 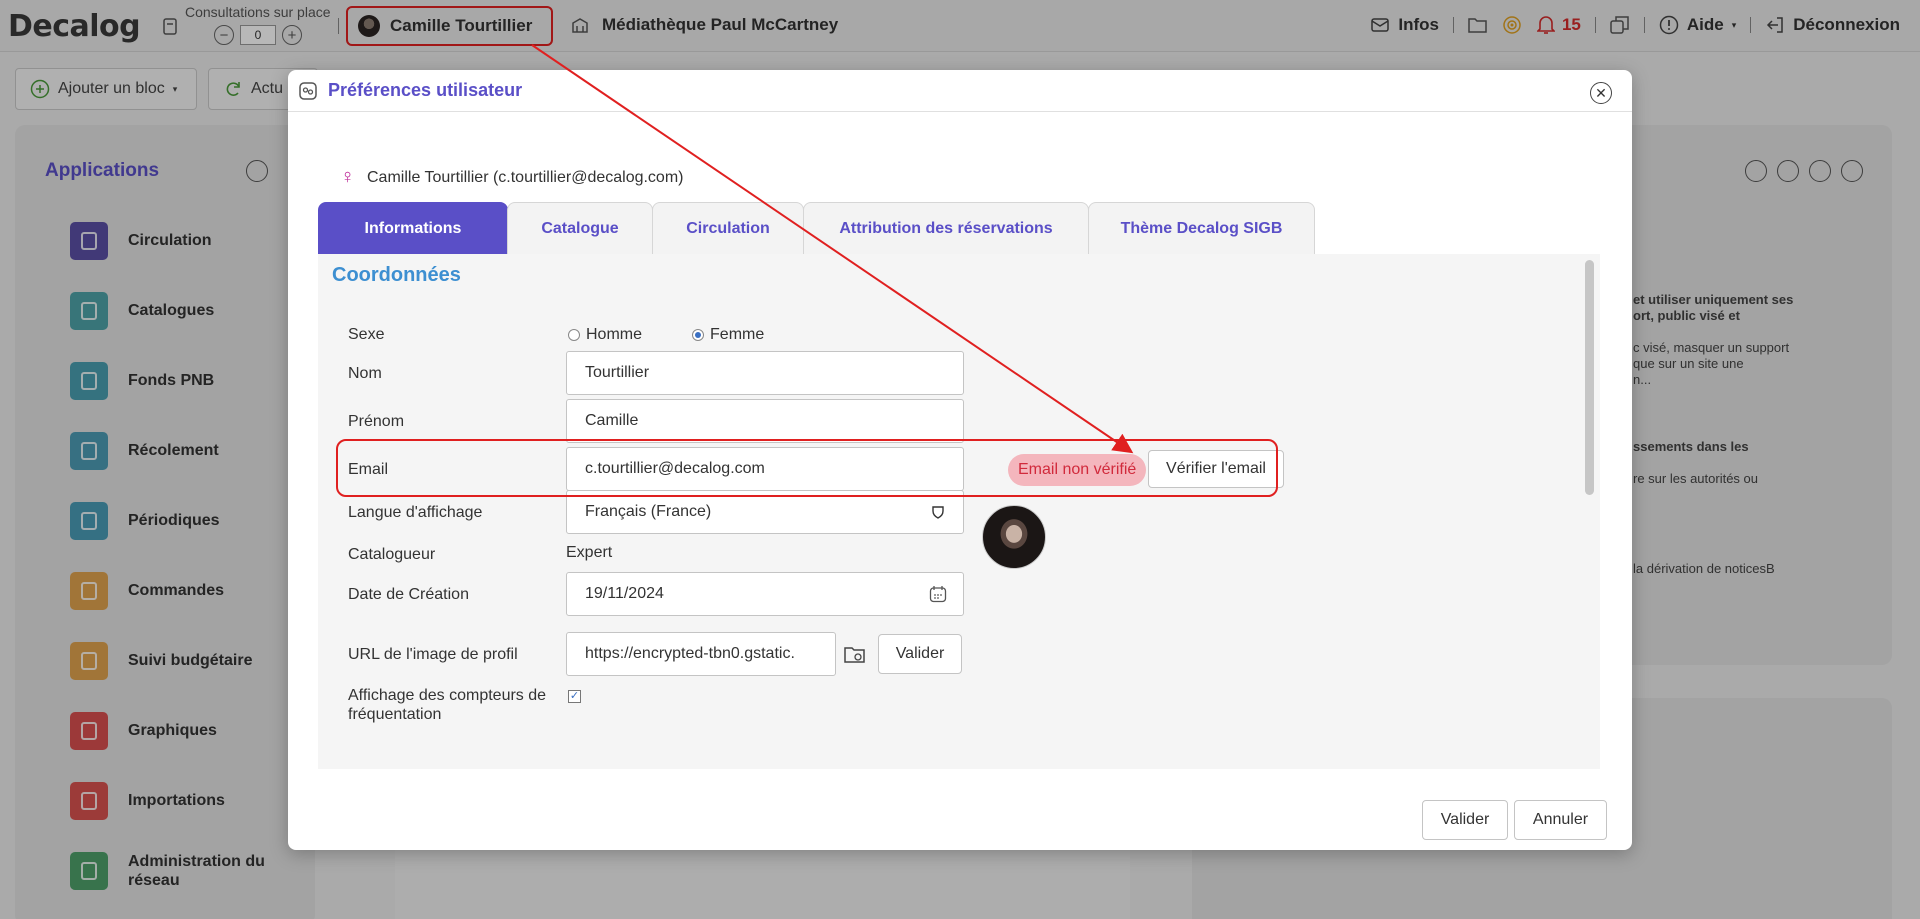 What do you see at coordinates (1589, 377) in the screenshot?
I see `scrollbar` at bounding box center [1589, 377].